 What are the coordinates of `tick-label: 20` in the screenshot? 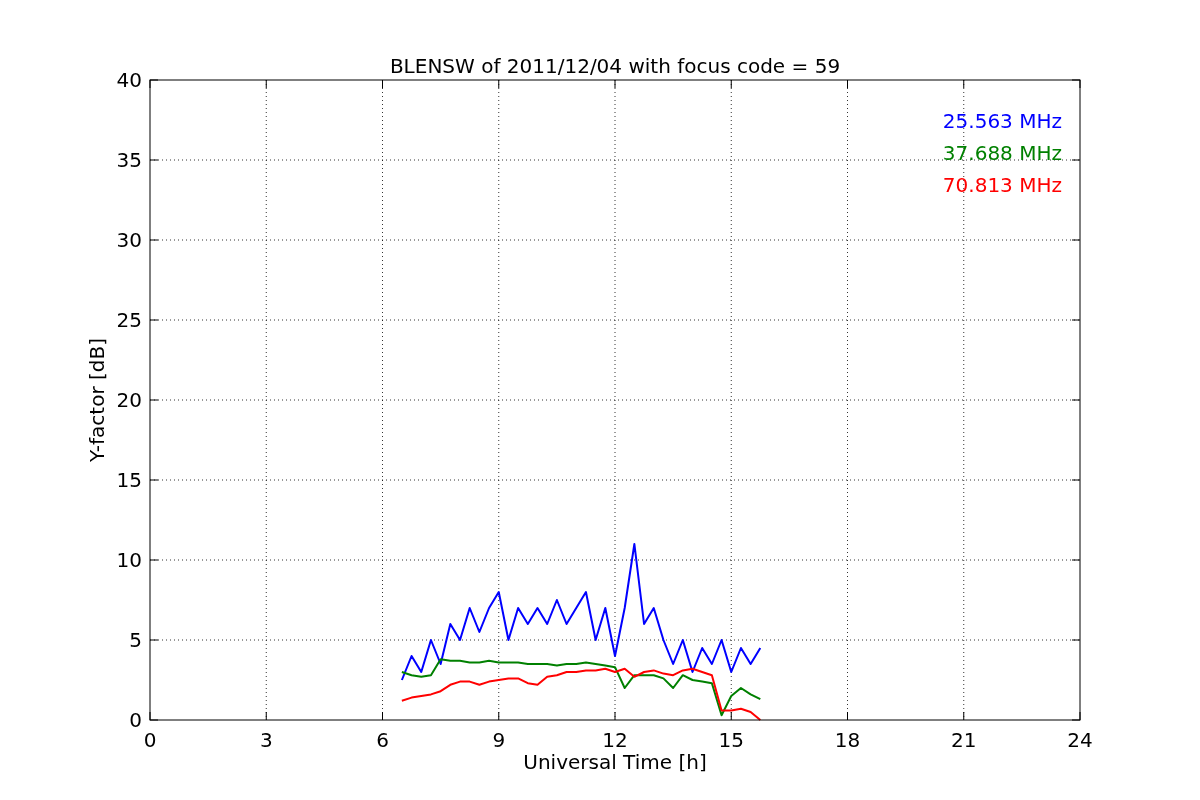 It's located at (129, 400).